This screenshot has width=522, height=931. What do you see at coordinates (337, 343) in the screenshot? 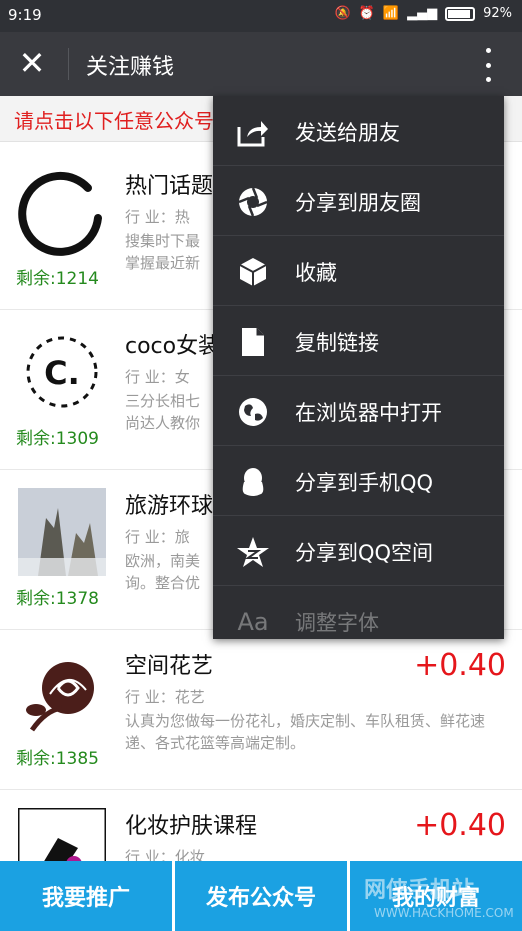
I see `menu-label: 复制链接` at bounding box center [337, 343].